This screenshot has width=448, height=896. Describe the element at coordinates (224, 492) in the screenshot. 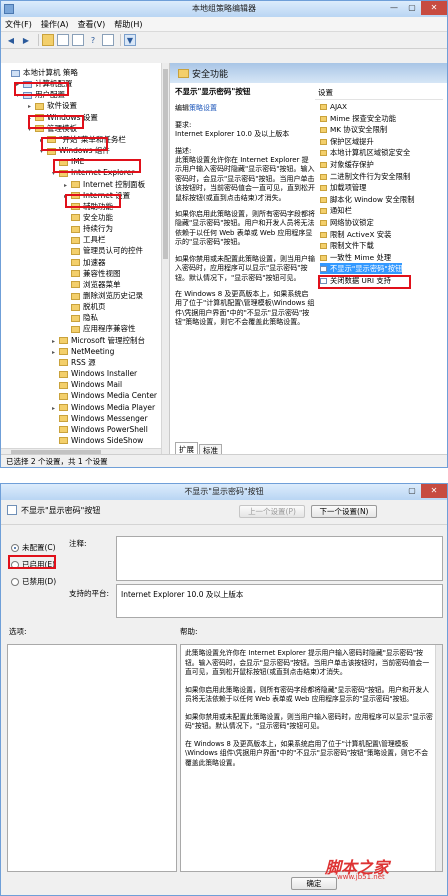

I see `dialog-titlebar: 不显示"显示密码"按钮 ▢ ✕` at that location.